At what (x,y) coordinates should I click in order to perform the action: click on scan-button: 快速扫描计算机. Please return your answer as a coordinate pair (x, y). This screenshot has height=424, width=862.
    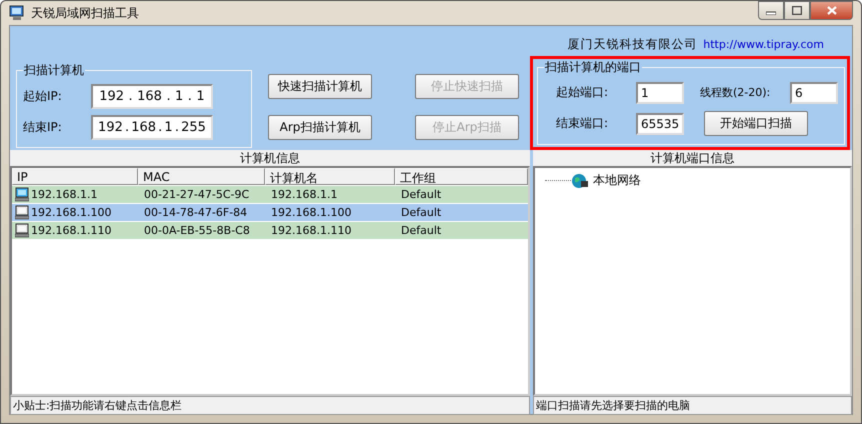
    Looking at the image, I should click on (320, 86).